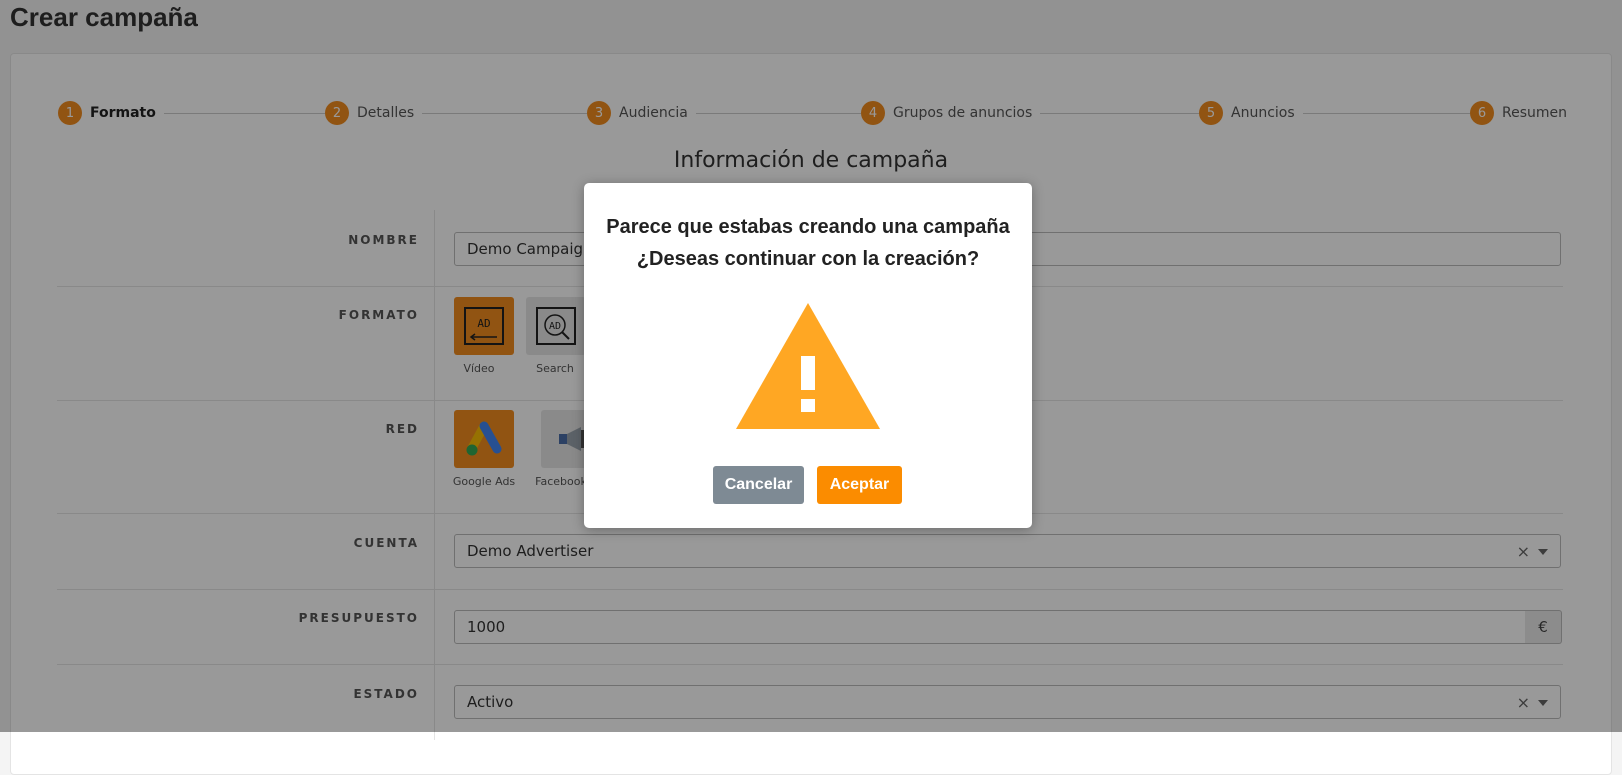  What do you see at coordinates (859, 485) in the screenshot?
I see `accept-button: Aceptar` at bounding box center [859, 485].